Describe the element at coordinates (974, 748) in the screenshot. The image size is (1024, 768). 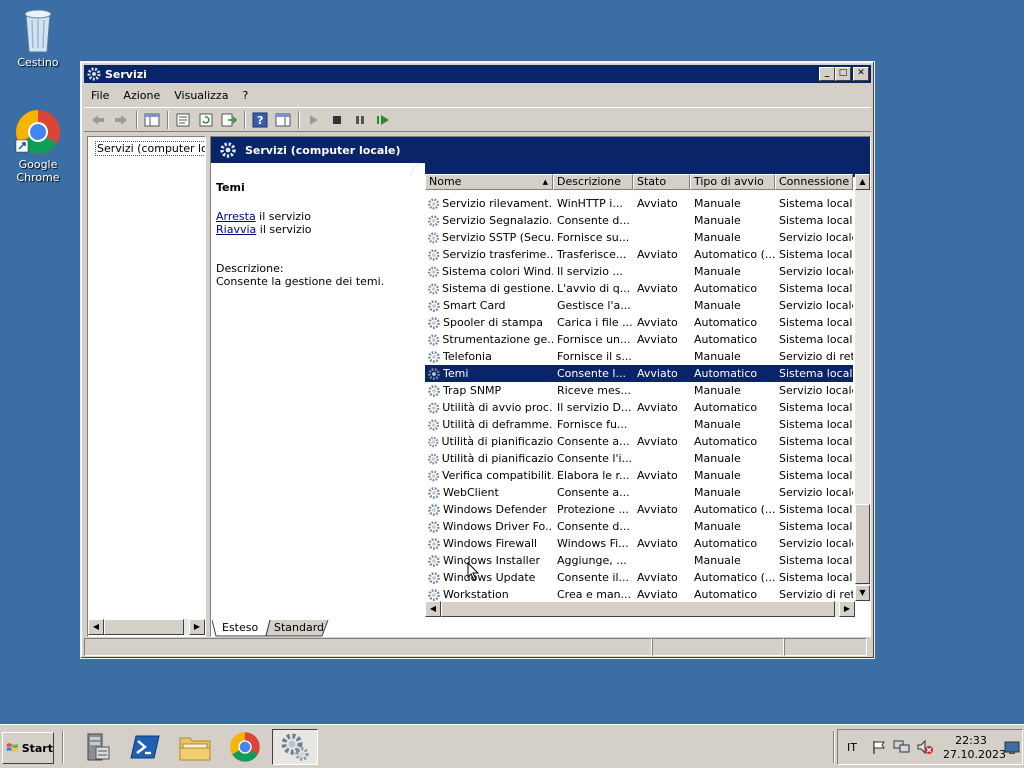
I see `clock: 22:33 27.10.2023` at that location.